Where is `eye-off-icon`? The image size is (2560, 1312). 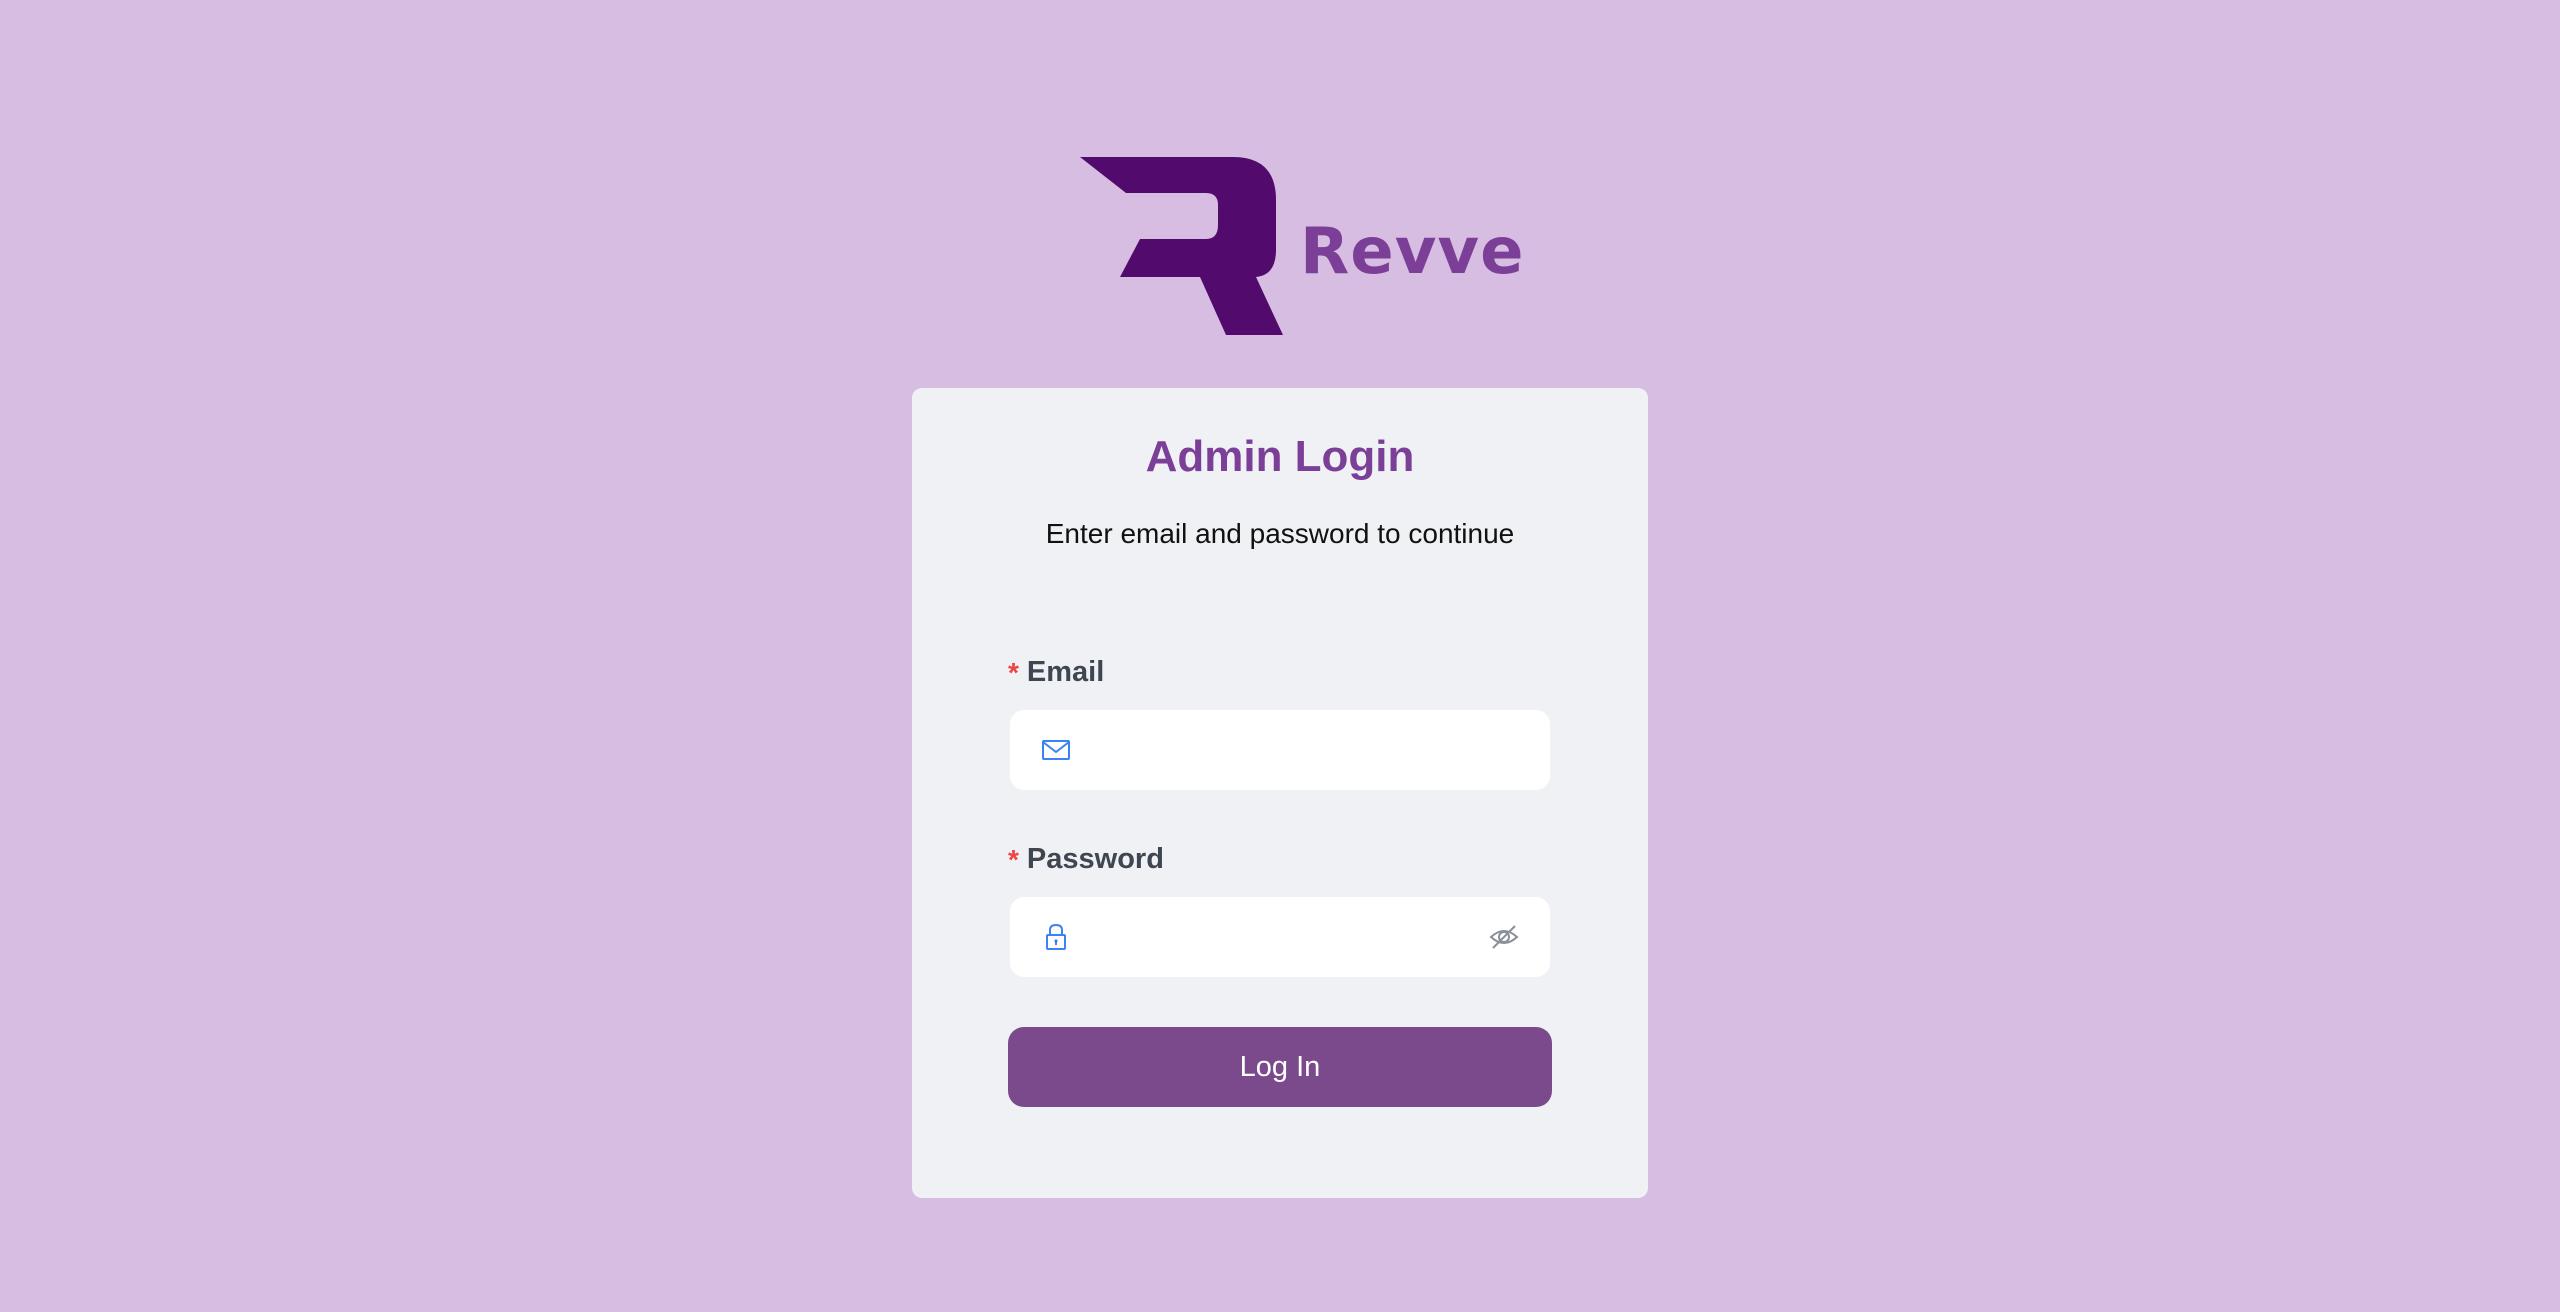 eye-off-icon is located at coordinates (1504, 937).